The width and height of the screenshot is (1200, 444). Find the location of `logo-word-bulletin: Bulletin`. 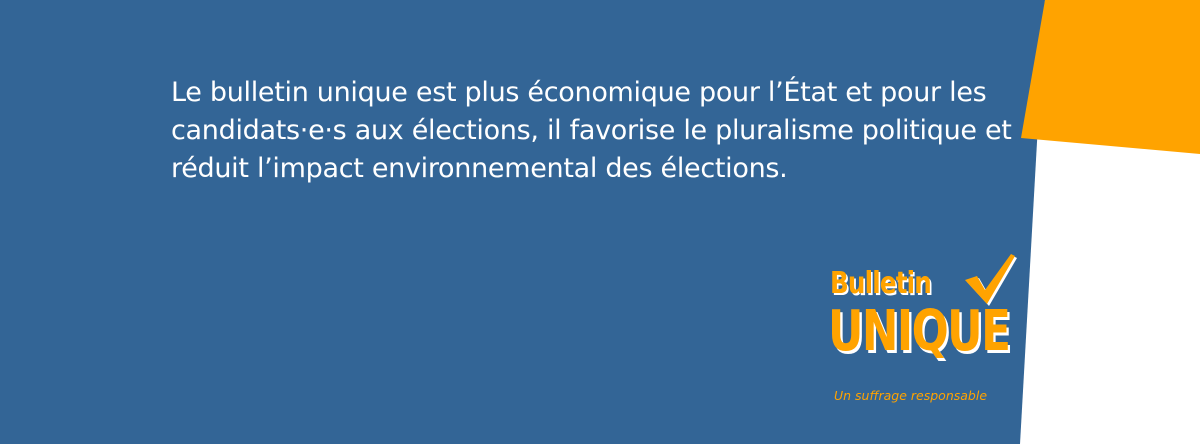

logo-word-bulletin: Bulletin is located at coordinates (881, 283).